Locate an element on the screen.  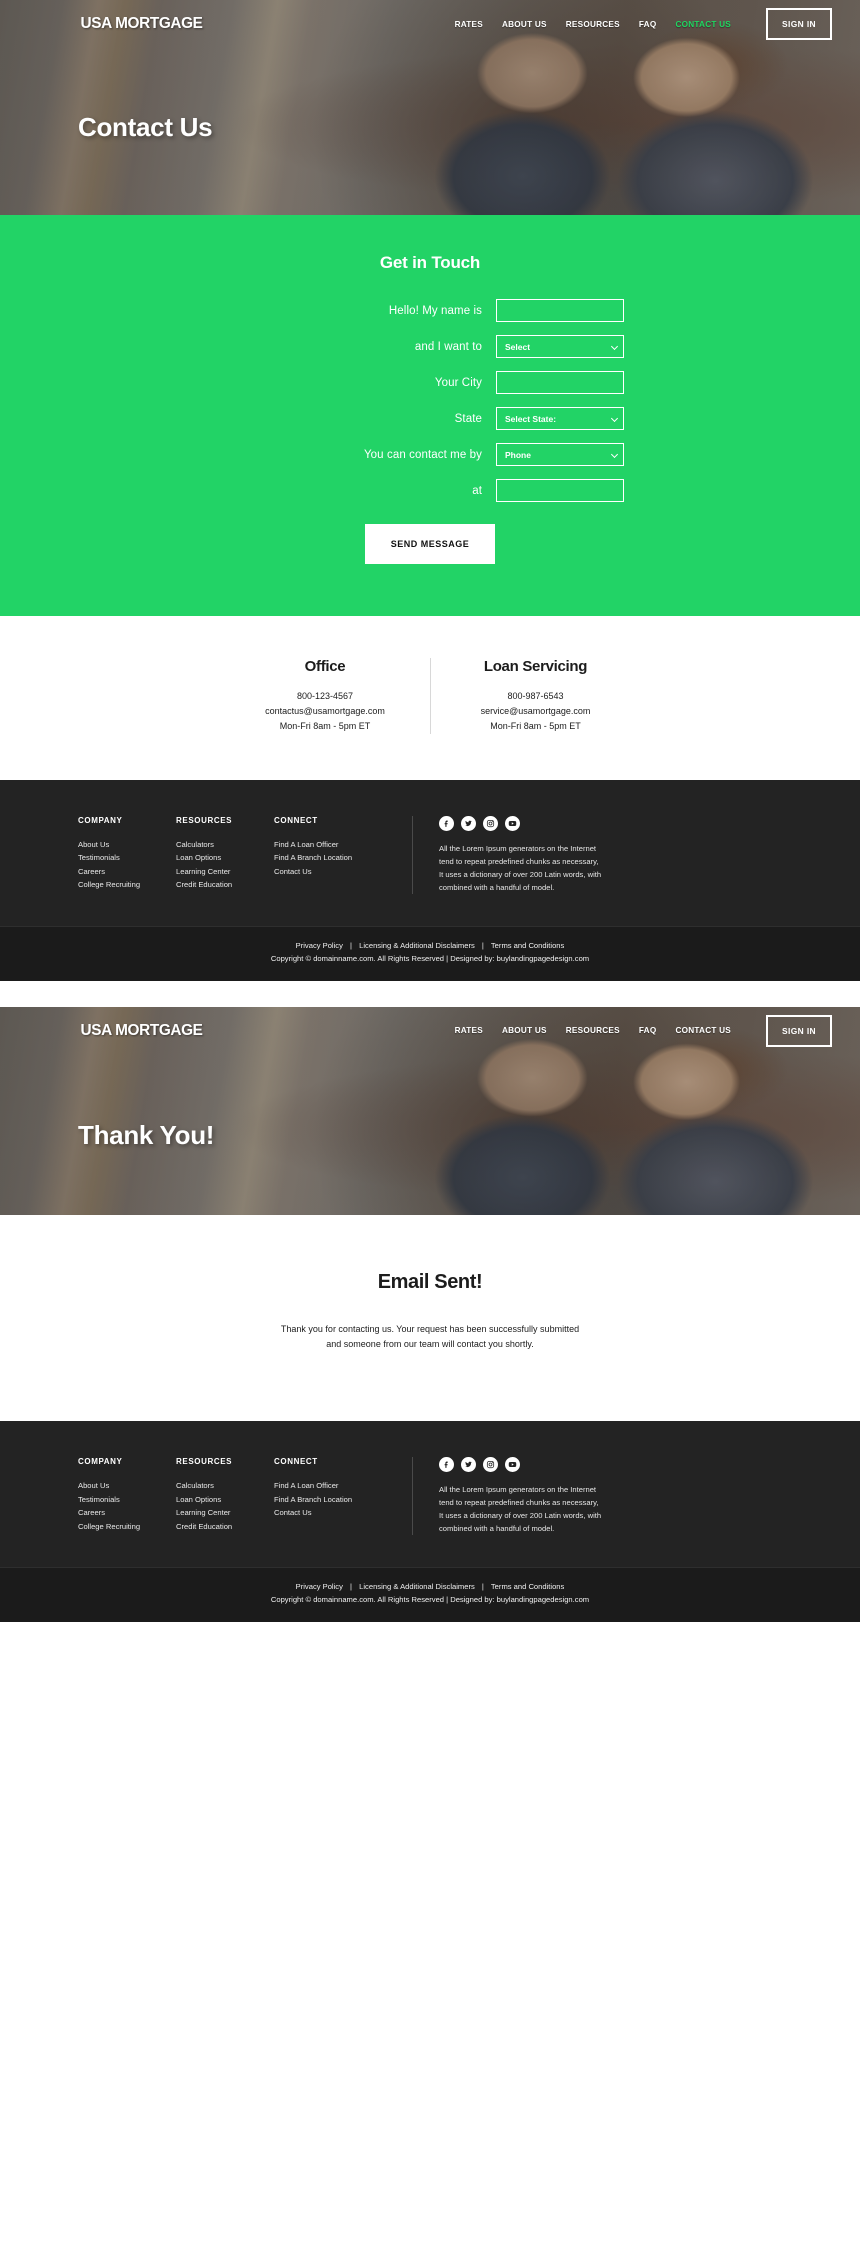
email-sent-heading: Email Sent! is located at coordinates (430, 1281).